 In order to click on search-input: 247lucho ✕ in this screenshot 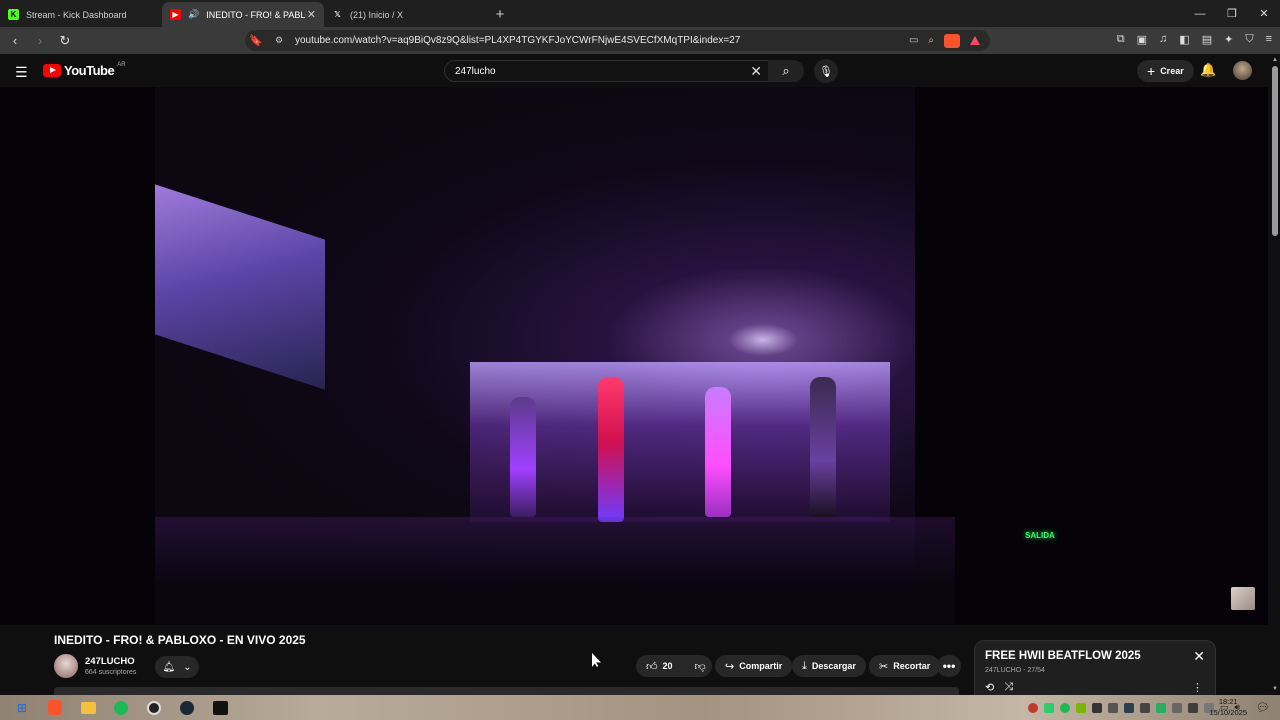, I will do `click(606, 71)`.